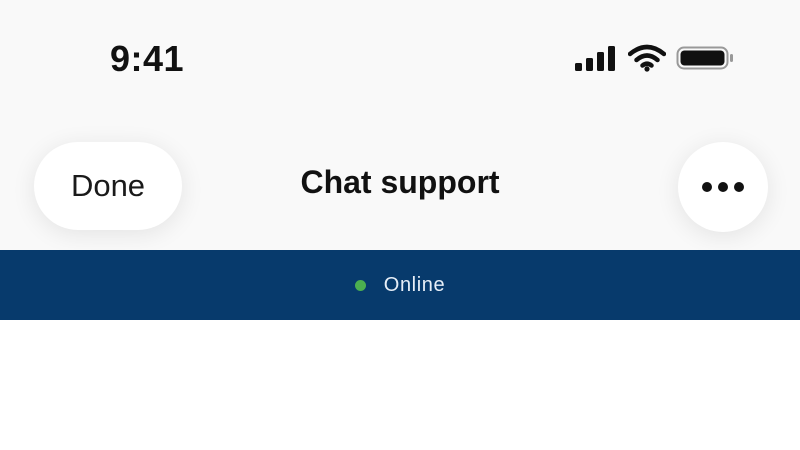 This screenshot has width=800, height=450. I want to click on status-icons, so click(654, 58).